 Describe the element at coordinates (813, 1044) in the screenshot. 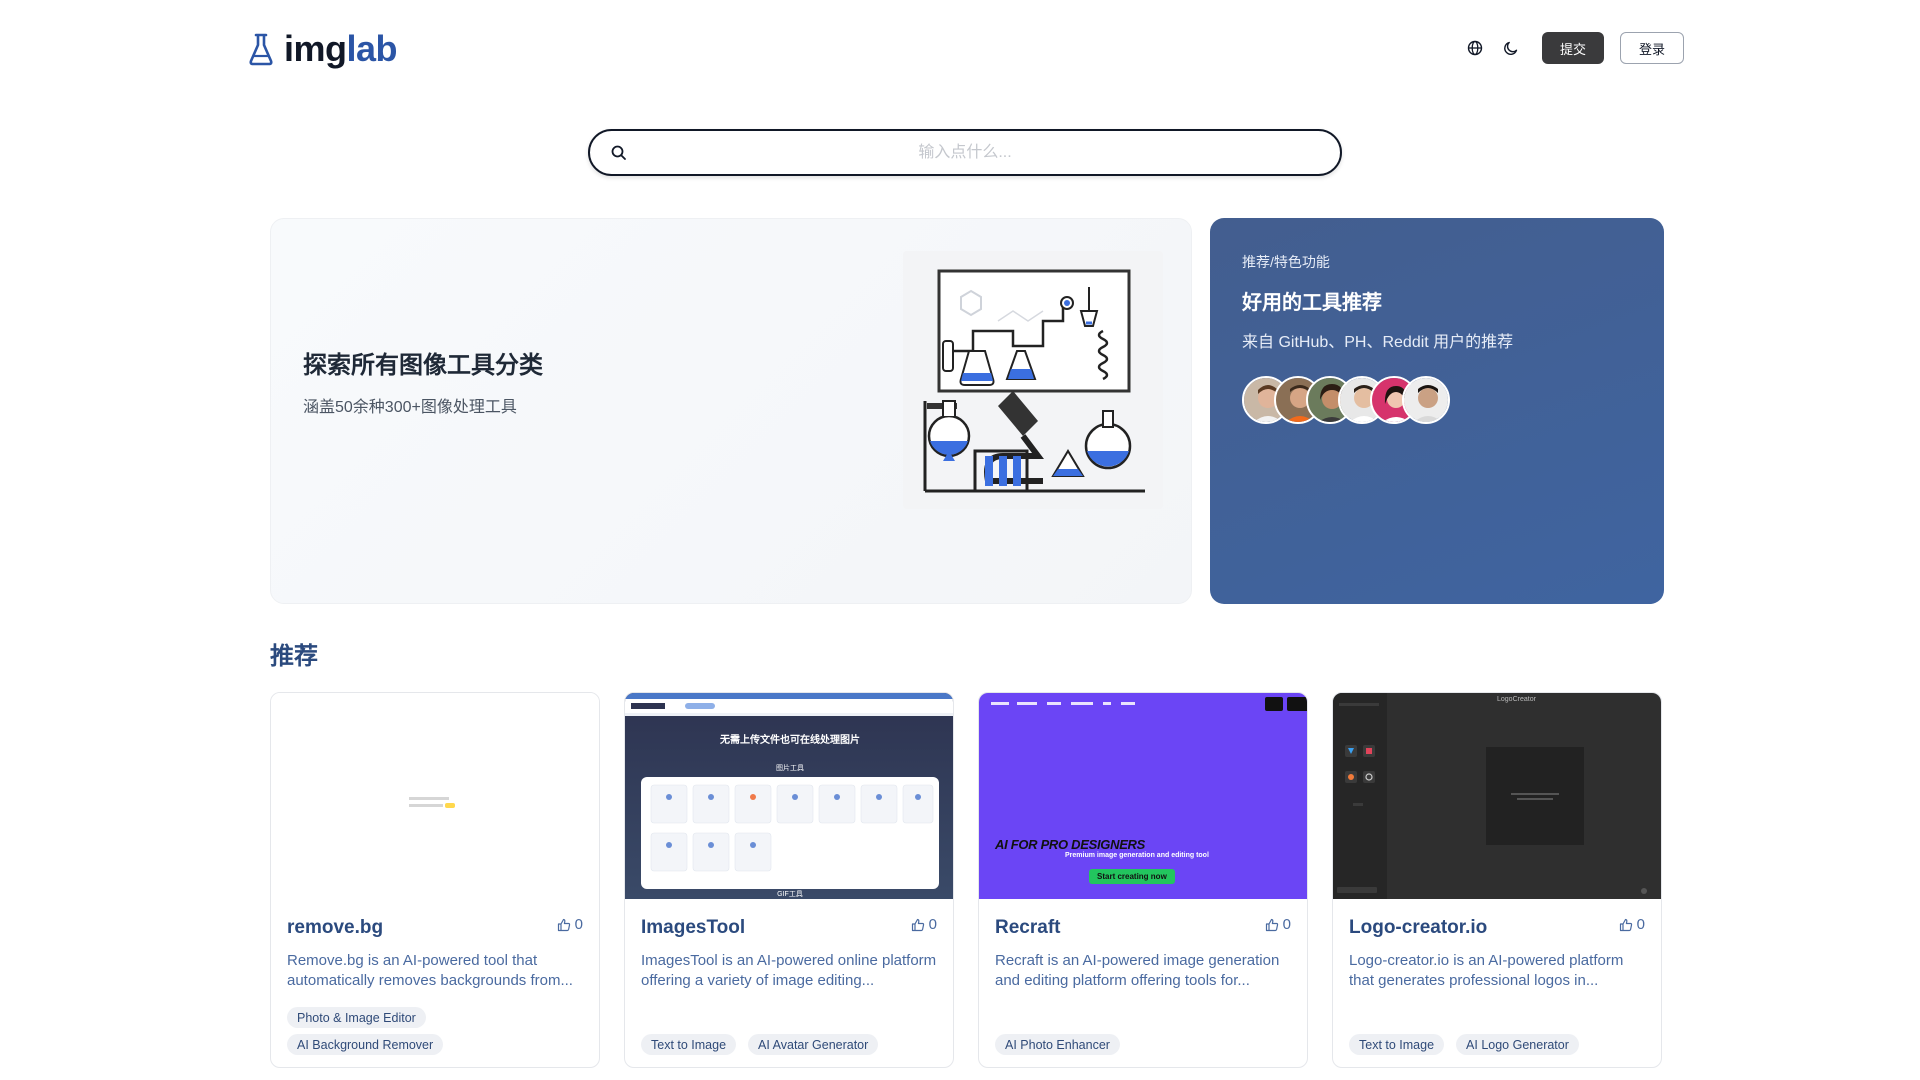

I see `tag: AI Avatar Generator` at that location.